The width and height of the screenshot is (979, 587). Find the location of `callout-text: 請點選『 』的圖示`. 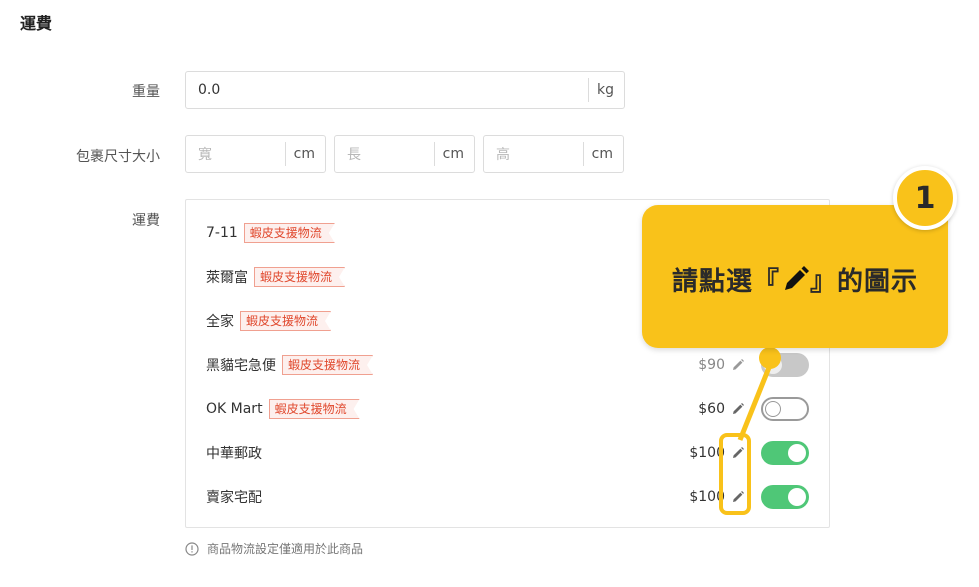

callout-text: 請點選『 』的圖示 is located at coordinates (795, 279).